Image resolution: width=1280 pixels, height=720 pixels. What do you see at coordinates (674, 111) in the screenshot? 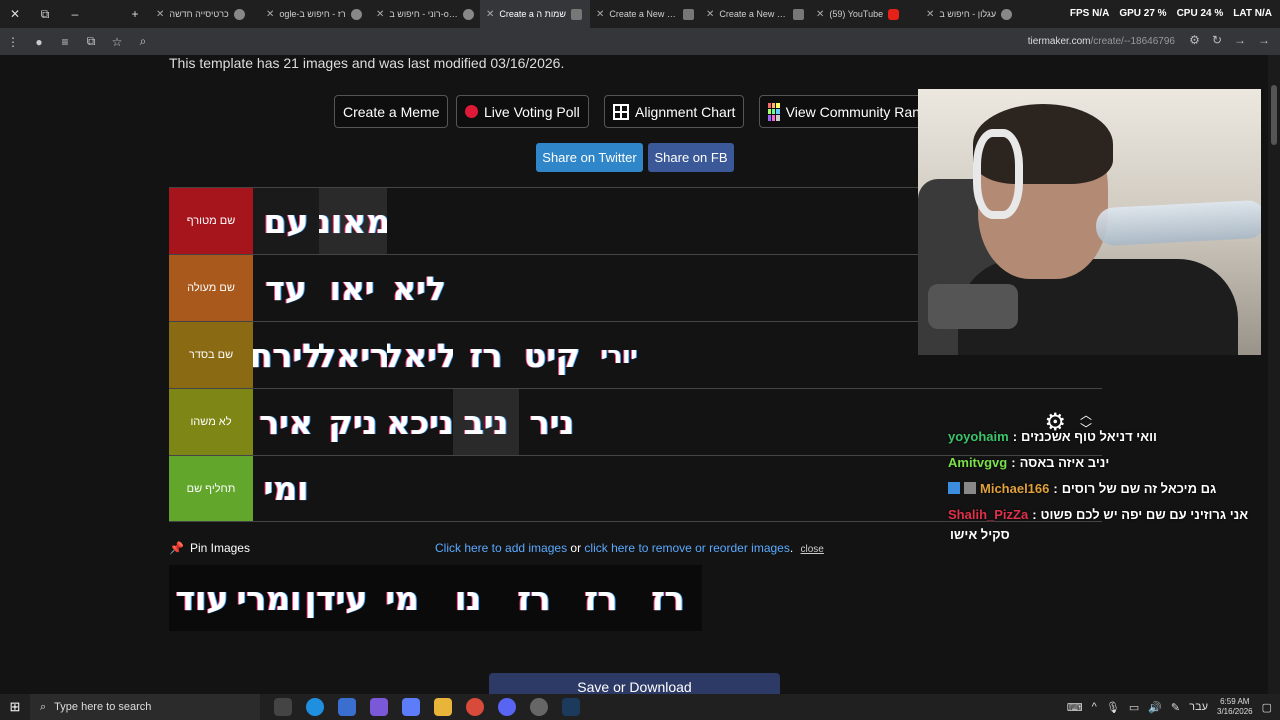
I see `alignment-chart-button: Alignment Chart` at bounding box center [674, 111].